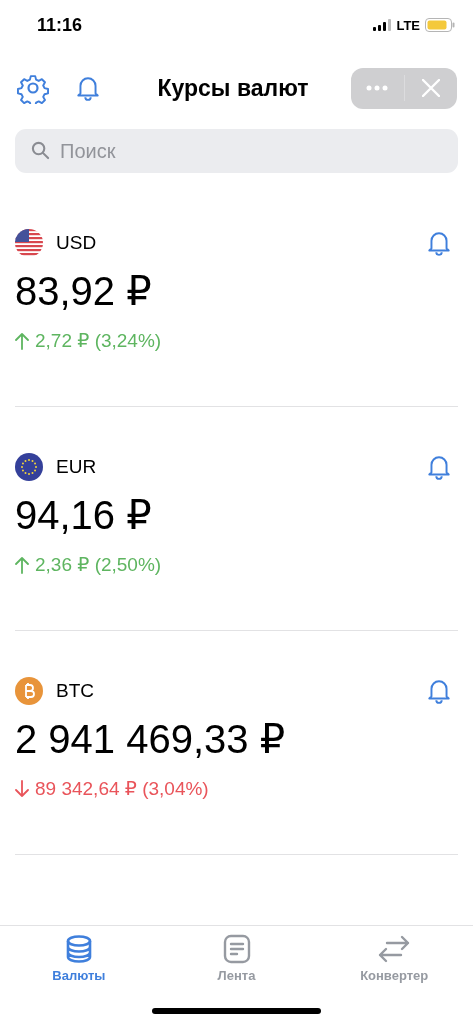 The image size is (473, 1024). I want to click on currency-code: BTC, so click(75, 691).